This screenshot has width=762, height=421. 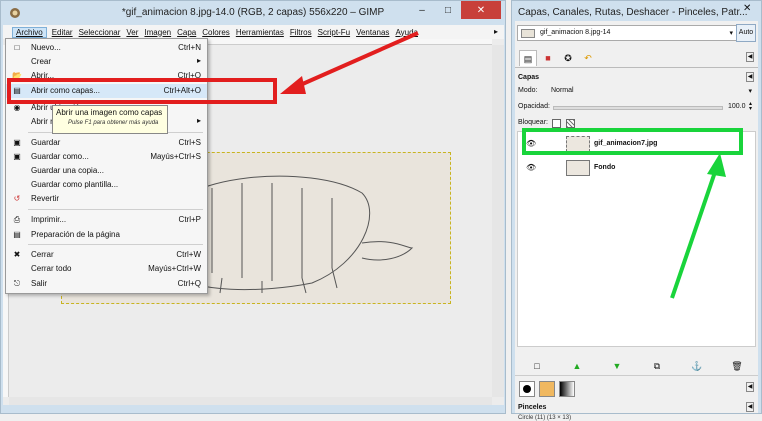 I want to click on tab-layers-icon: ▤, so click(x=528, y=58).